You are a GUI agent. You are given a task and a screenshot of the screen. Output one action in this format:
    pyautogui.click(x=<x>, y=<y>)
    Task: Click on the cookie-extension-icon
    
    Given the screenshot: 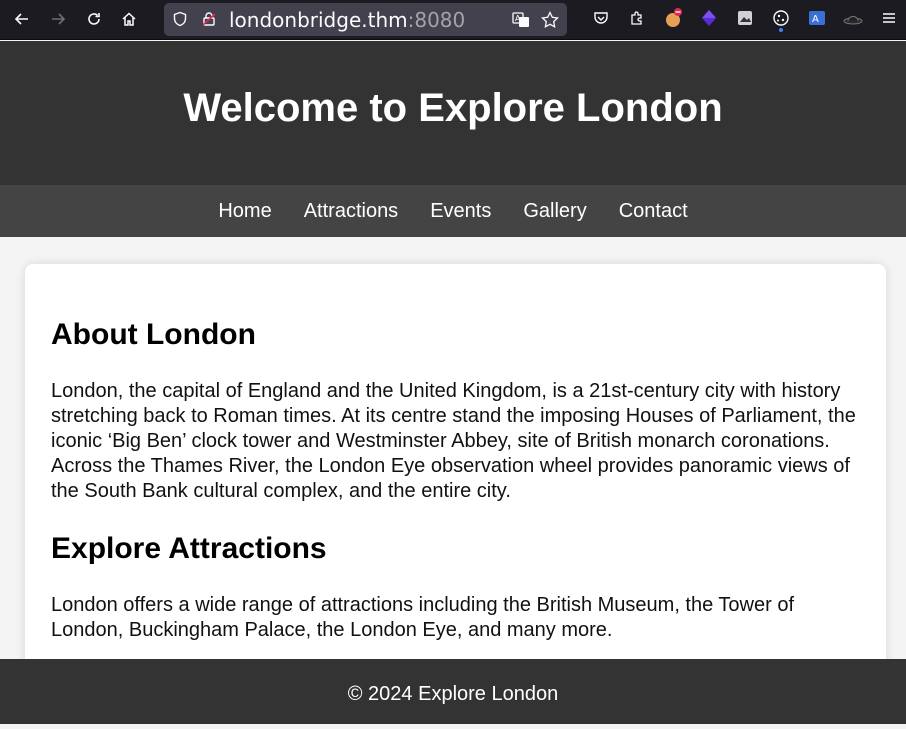 What is the action you would take?
    pyautogui.click(x=673, y=18)
    